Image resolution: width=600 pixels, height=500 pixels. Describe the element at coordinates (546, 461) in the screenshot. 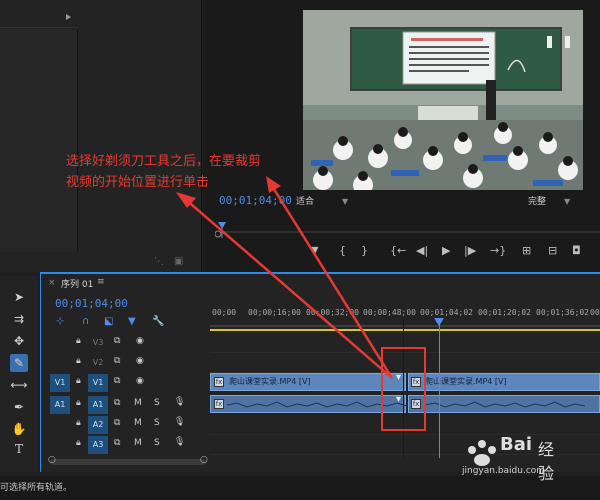

I see `watermark-brand-right: 经验` at that location.